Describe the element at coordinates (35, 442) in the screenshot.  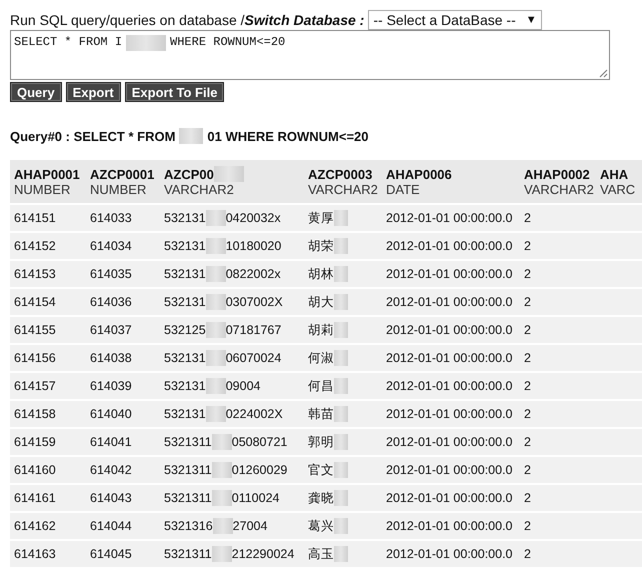
I see `table-cell: 614159` at that location.